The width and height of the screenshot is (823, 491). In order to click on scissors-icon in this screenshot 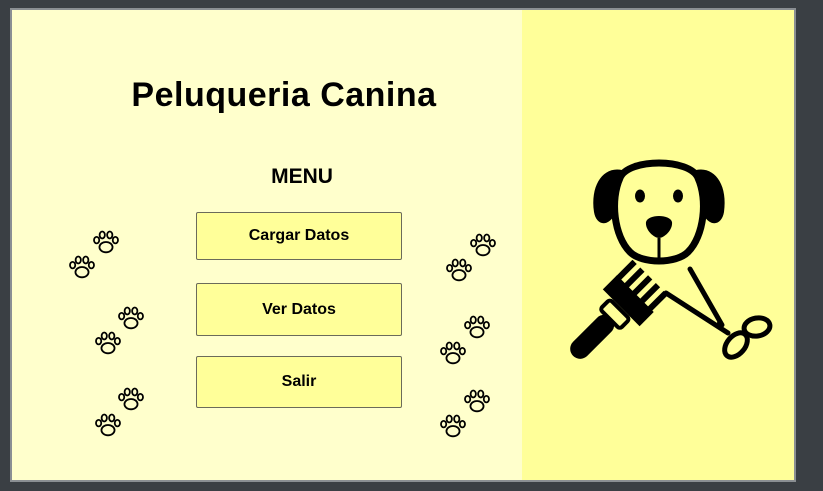, I will do `click(718, 313)`.